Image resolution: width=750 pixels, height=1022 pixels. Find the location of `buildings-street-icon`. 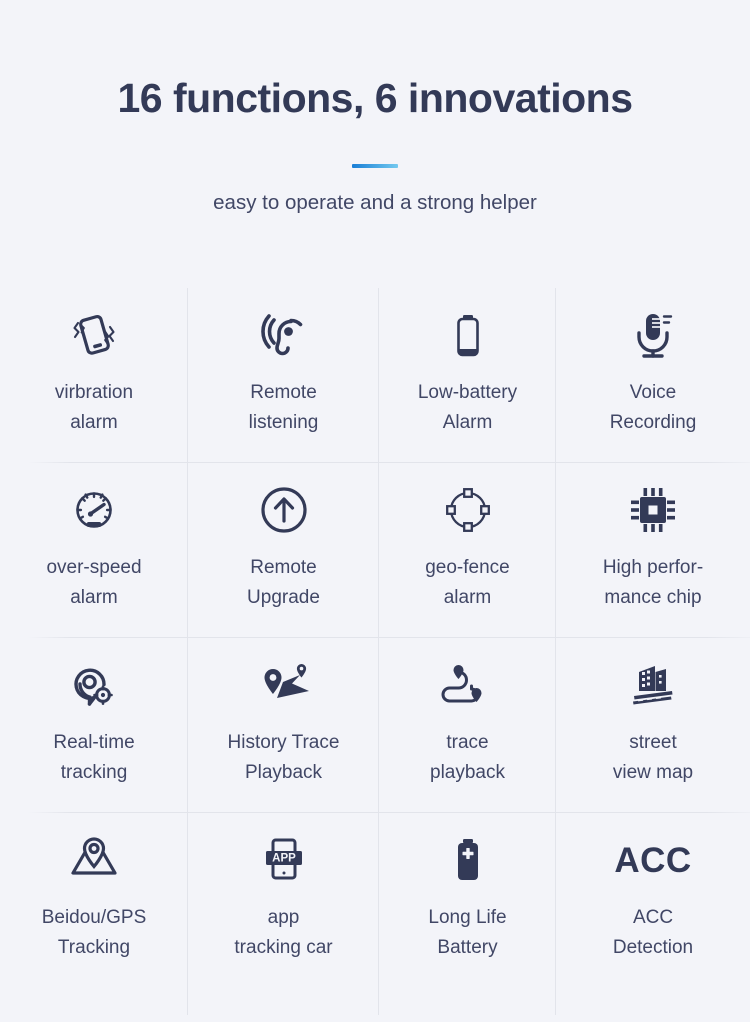

buildings-street-icon is located at coordinates (653, 685).